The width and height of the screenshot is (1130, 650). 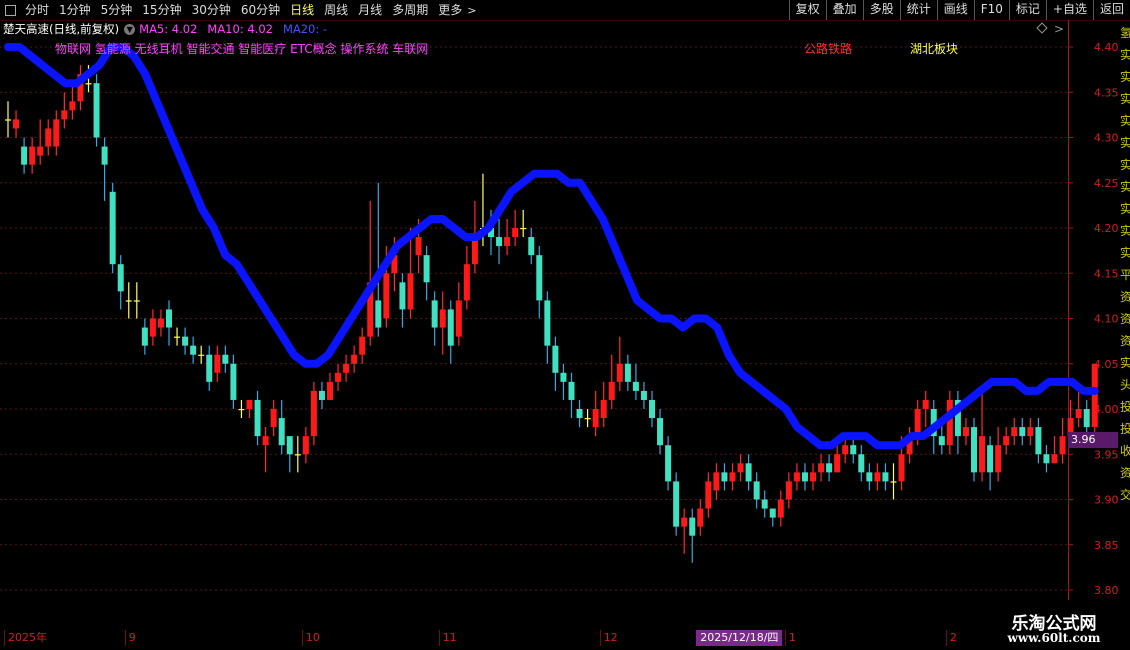 What do you see at coordinates (471, 10) in the screenshot?
I see `more-chevron-icon: >` at bounding box center [471, 10].